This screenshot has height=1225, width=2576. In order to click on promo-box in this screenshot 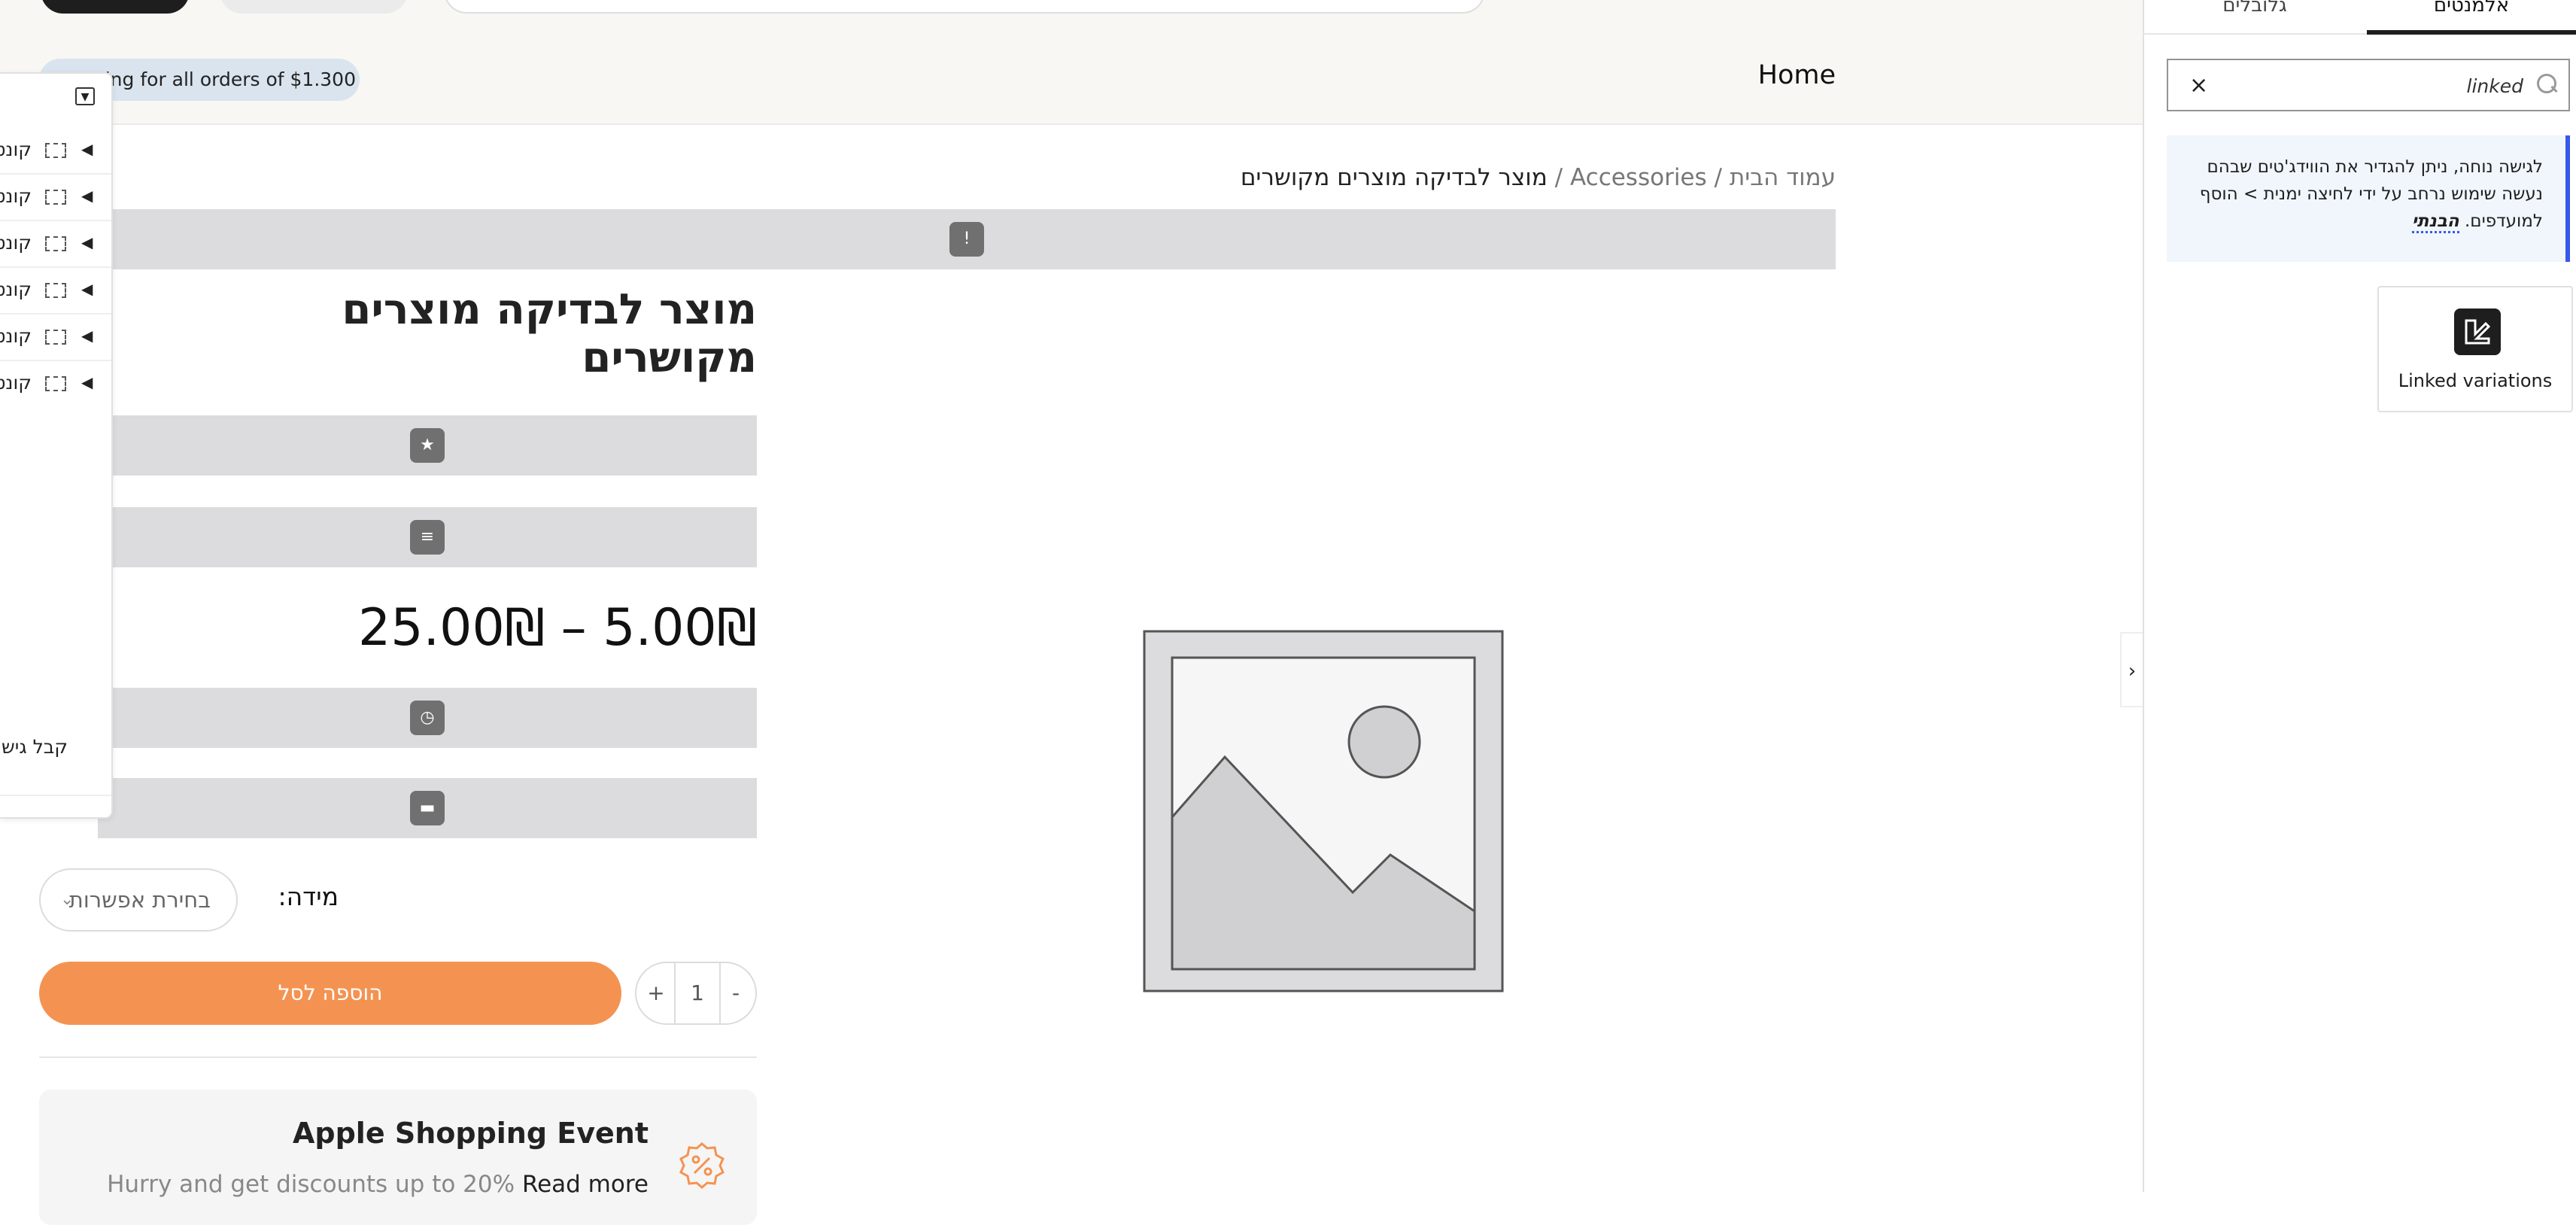, I will do `click(398, 1157)`.